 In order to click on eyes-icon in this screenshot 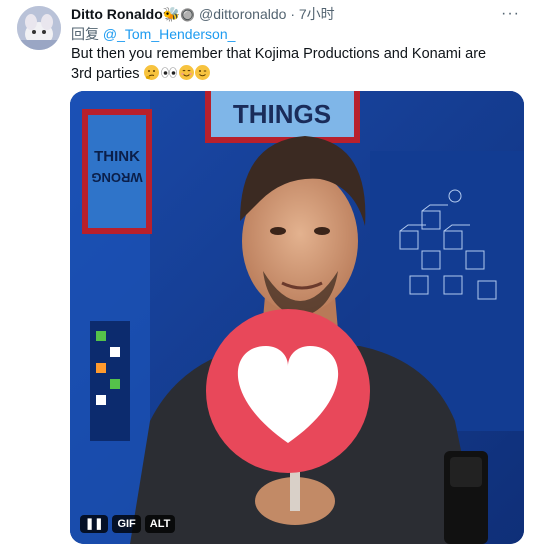, I will do `click(169, 72)`.